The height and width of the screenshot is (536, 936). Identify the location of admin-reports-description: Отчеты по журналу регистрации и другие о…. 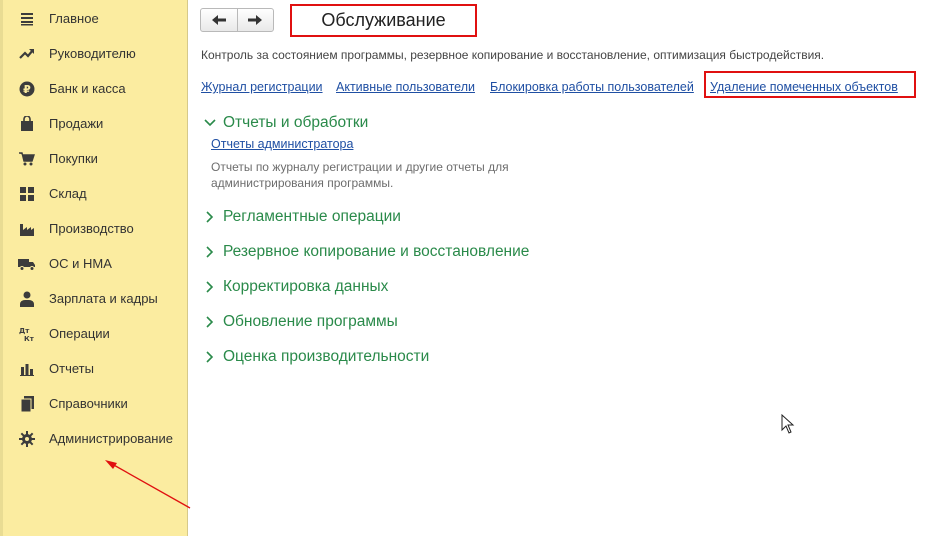
(360, 175).